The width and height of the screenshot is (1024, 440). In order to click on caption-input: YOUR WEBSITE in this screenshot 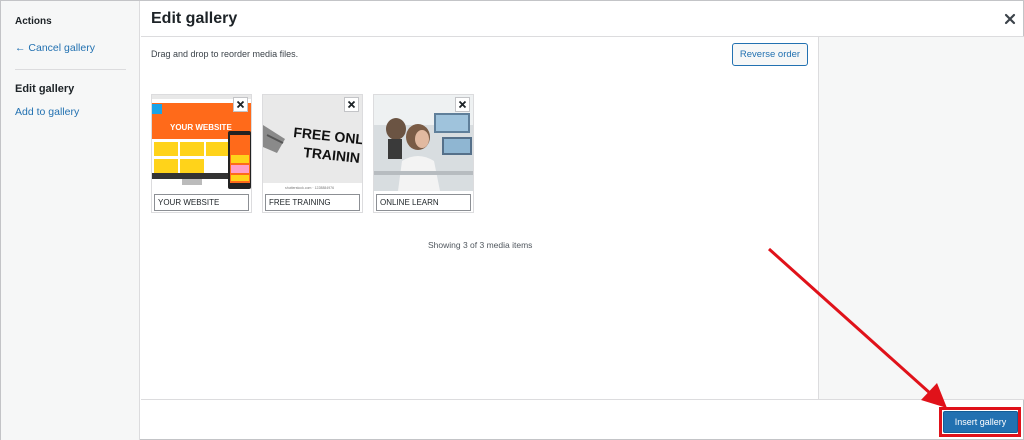, I will do `click(201, 202)`.